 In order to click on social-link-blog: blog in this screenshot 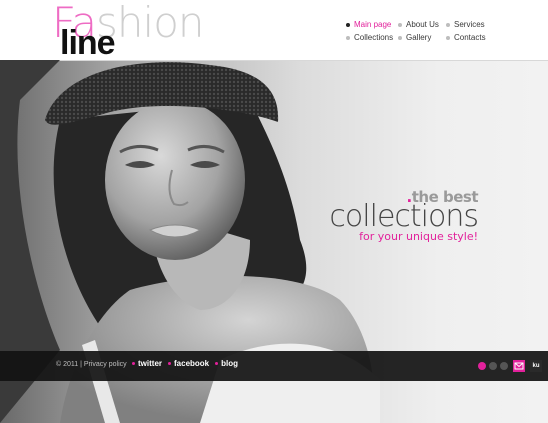, I will do `click(226, 363)`.